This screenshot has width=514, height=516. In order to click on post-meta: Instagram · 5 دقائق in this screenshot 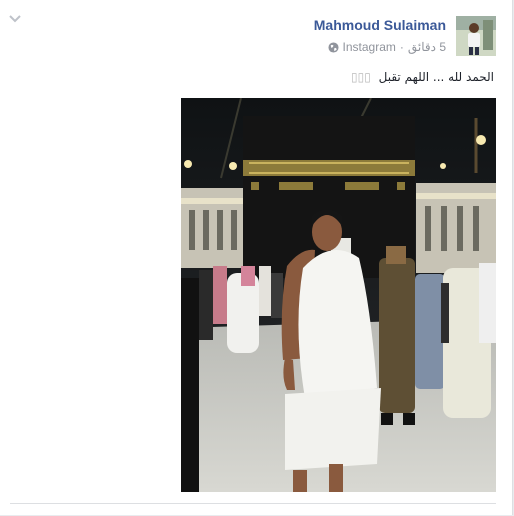, I will do `click(386, 47)`.